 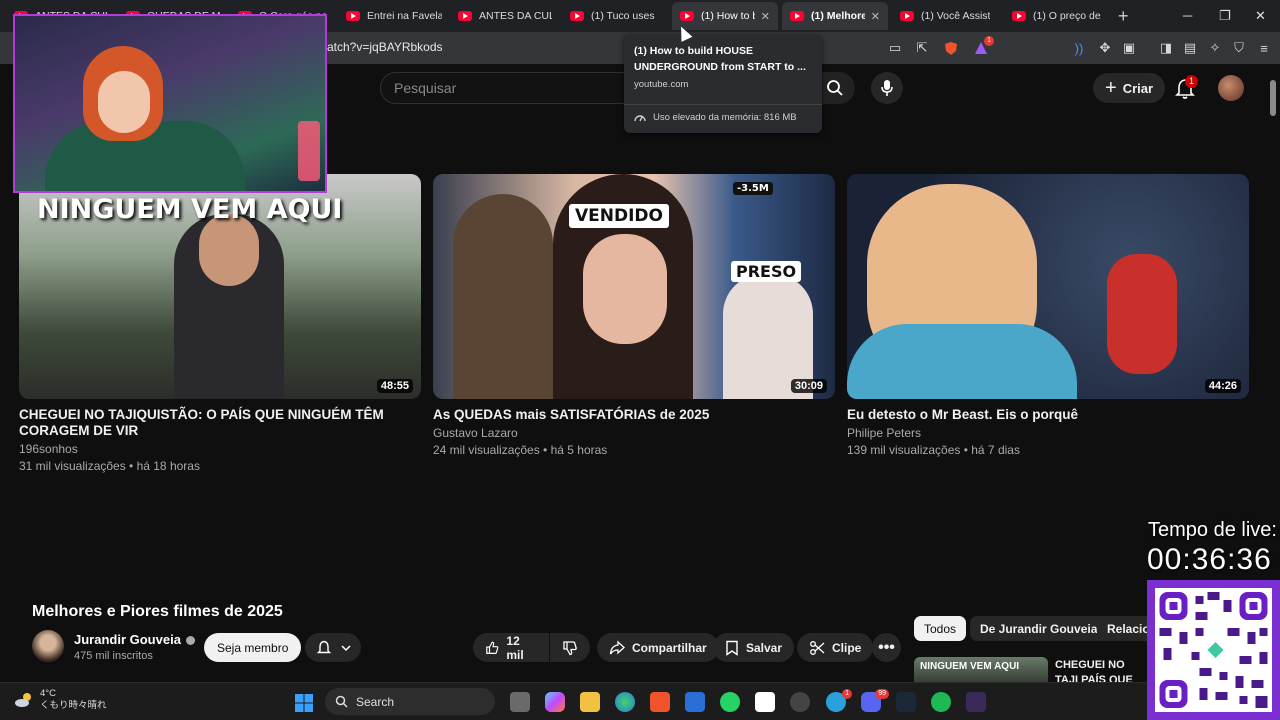 I want to click on channel-name: Philipe Peters, so click(x=1048, y=433).